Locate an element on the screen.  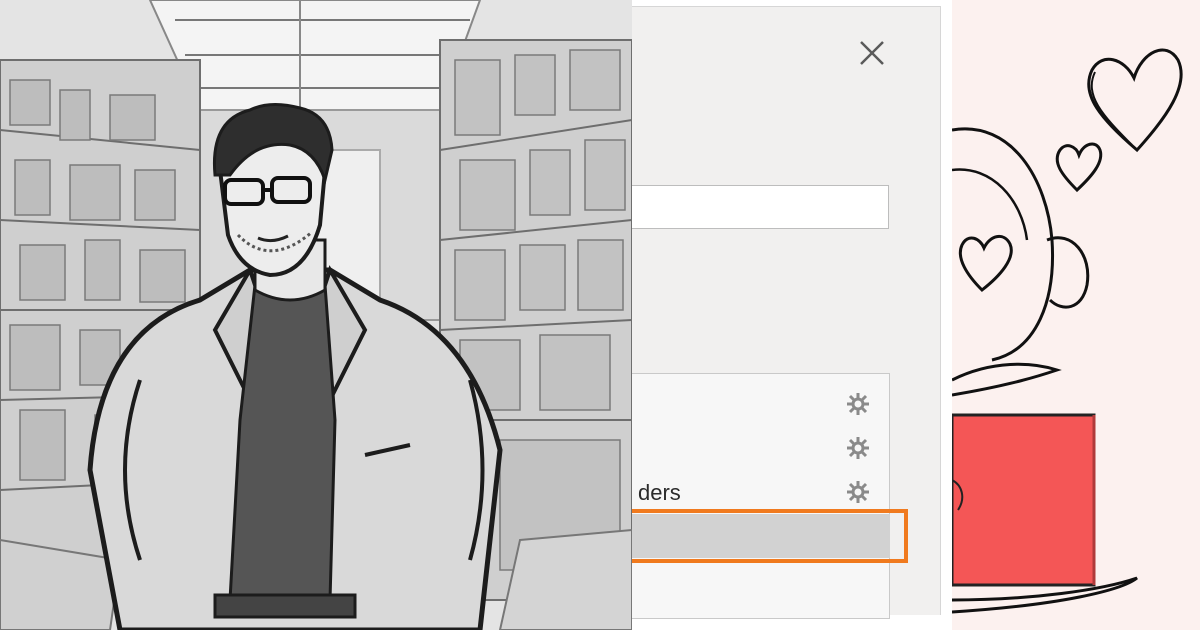
red-box-shape is located at coordinates (1024, 500).